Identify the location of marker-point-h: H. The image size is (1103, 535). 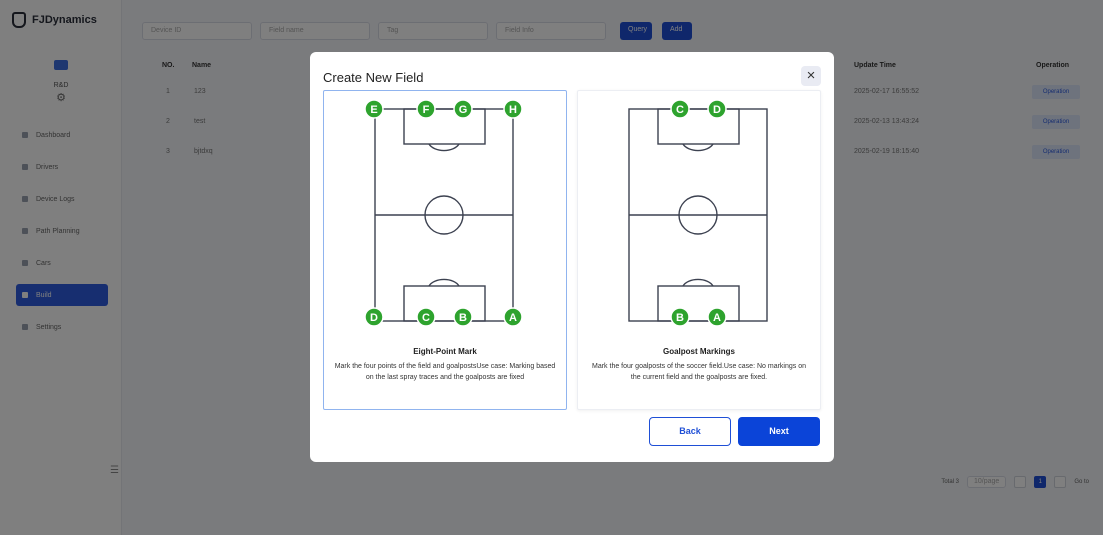
(513, 109).